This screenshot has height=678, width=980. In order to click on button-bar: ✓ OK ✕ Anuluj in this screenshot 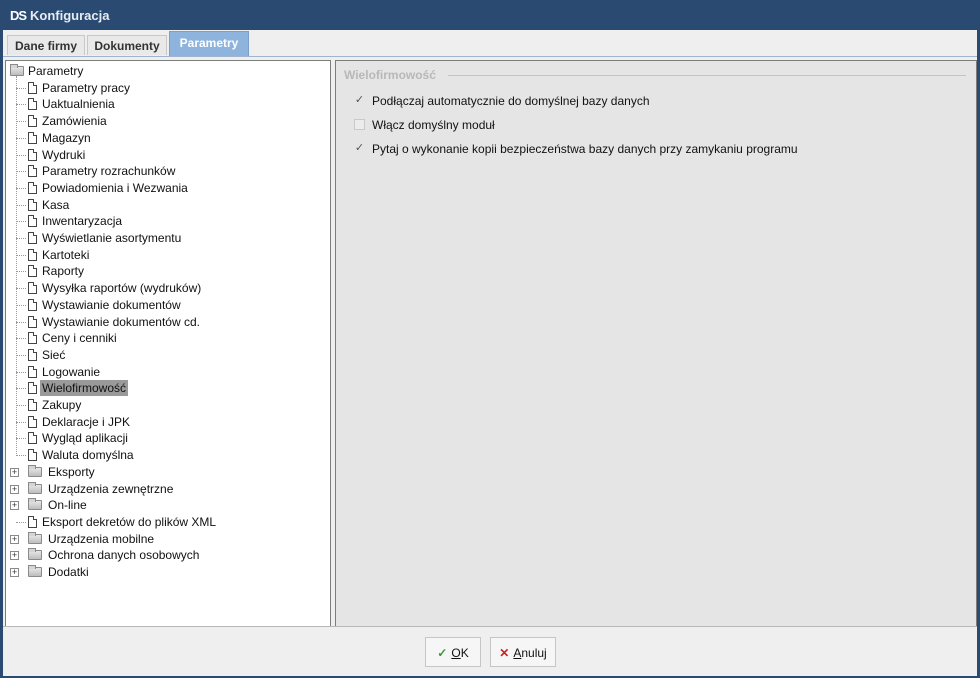, I will do `click(490, 651)`.